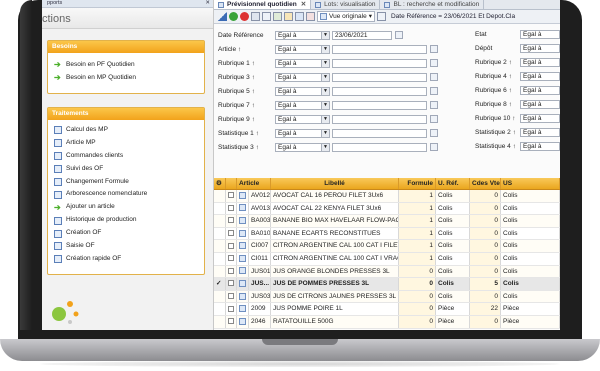 The height and width of the screenshot is (371, 600). What do you see at coordinates (222, 16) in the screenshot?
I see `chart-icon` at bounding box center [222, 16].